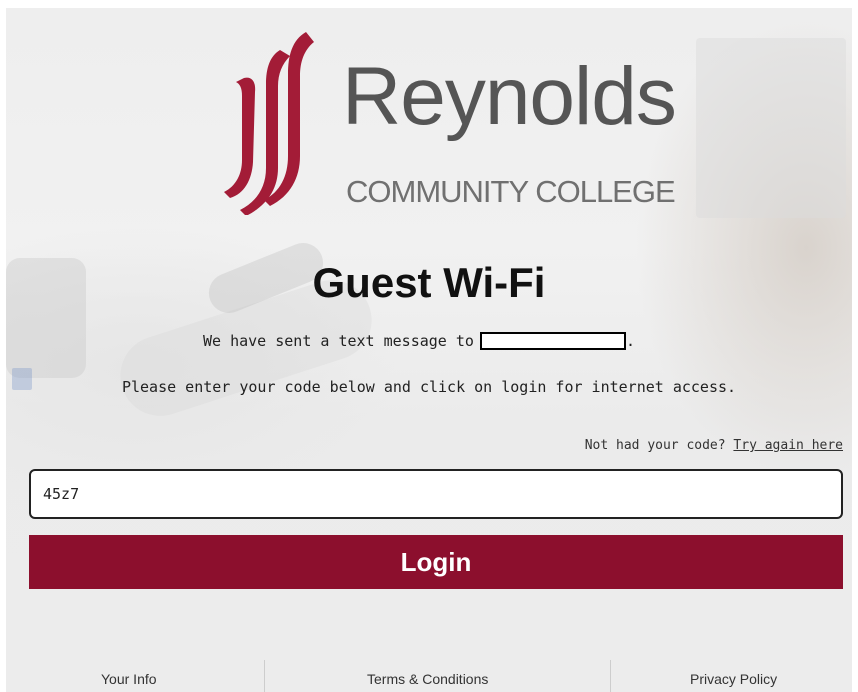 Image resolution: width=858 pixels, height=692 pixels. I want to click on login-button: Login, so click(436, 562).